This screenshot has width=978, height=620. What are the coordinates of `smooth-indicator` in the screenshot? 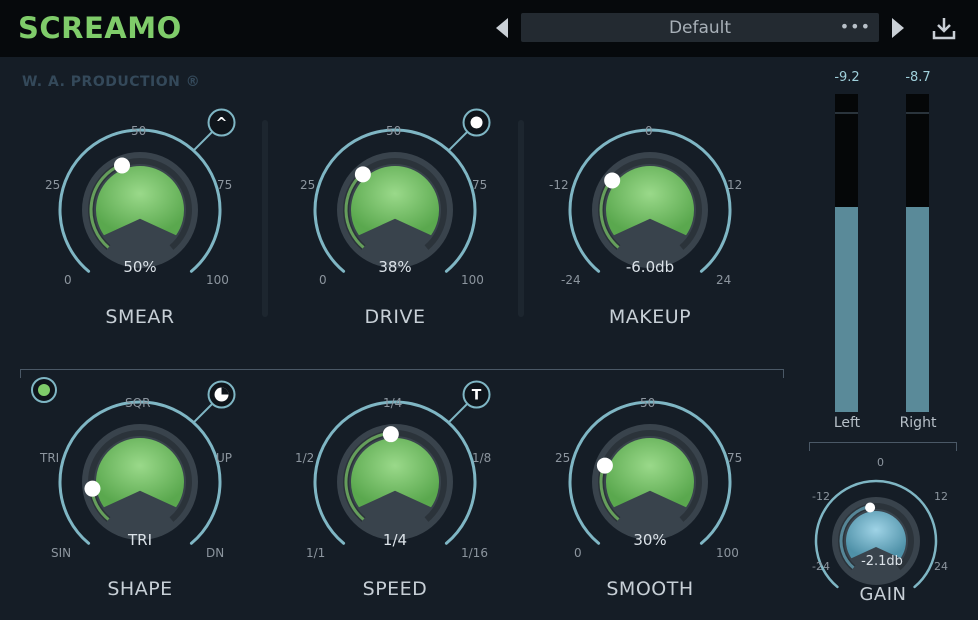 It's located at (604, 465).